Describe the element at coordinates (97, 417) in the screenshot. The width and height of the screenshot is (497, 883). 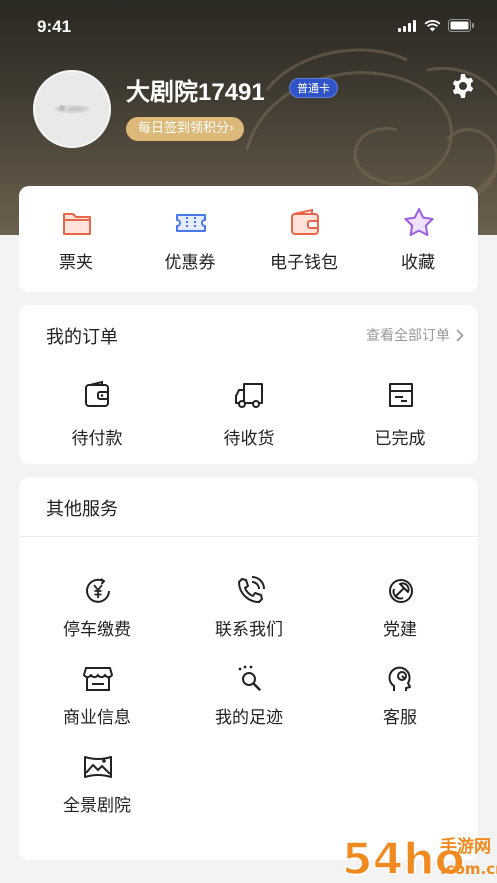
I see `order-pending-payment: 待付款` at that location.